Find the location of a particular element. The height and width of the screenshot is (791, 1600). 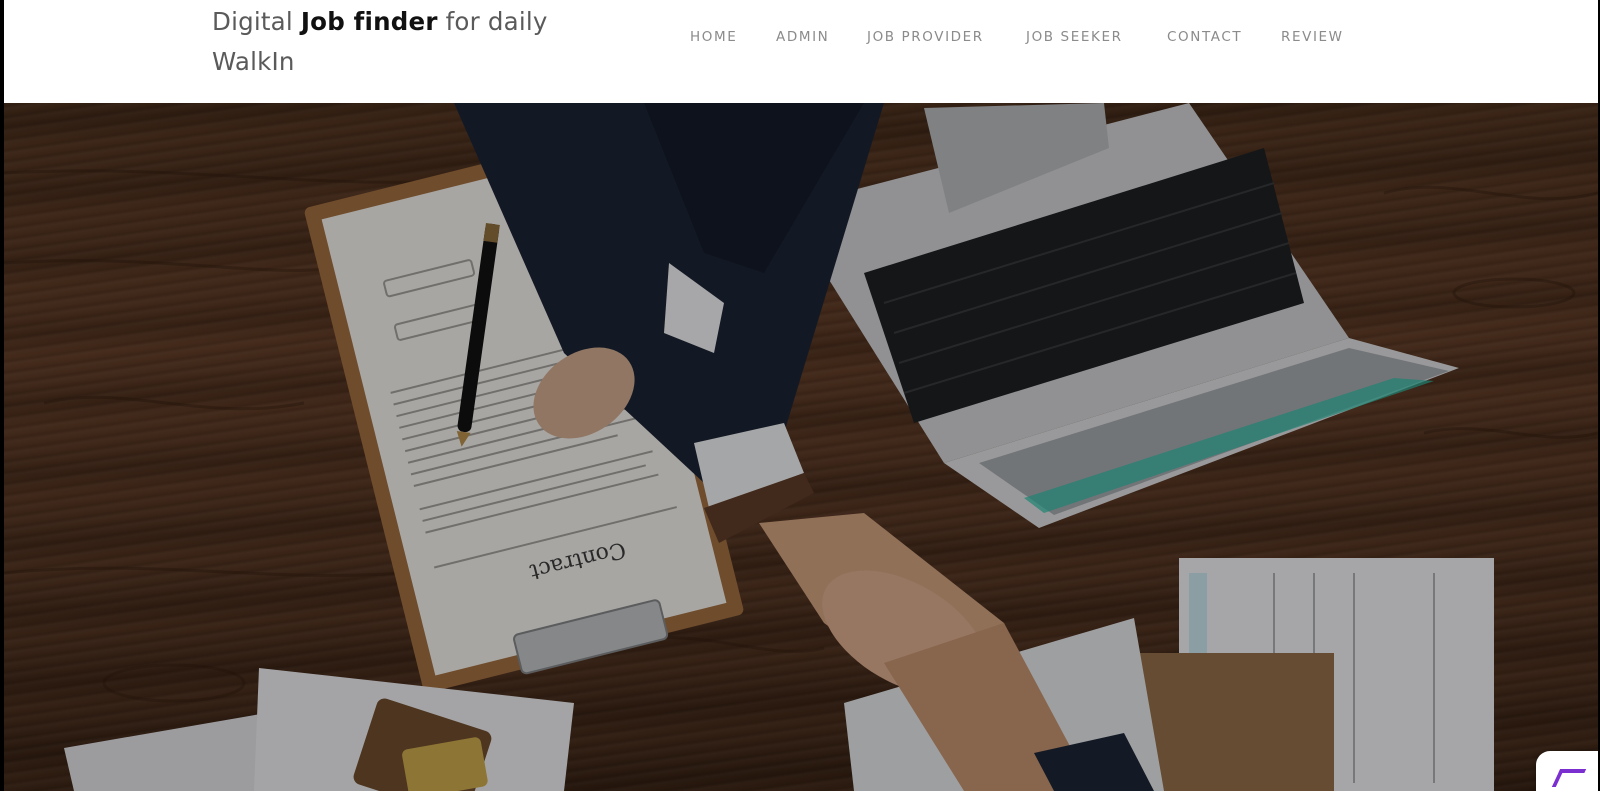

nav-admin: ADMIN is located at coordinates (802, 37).